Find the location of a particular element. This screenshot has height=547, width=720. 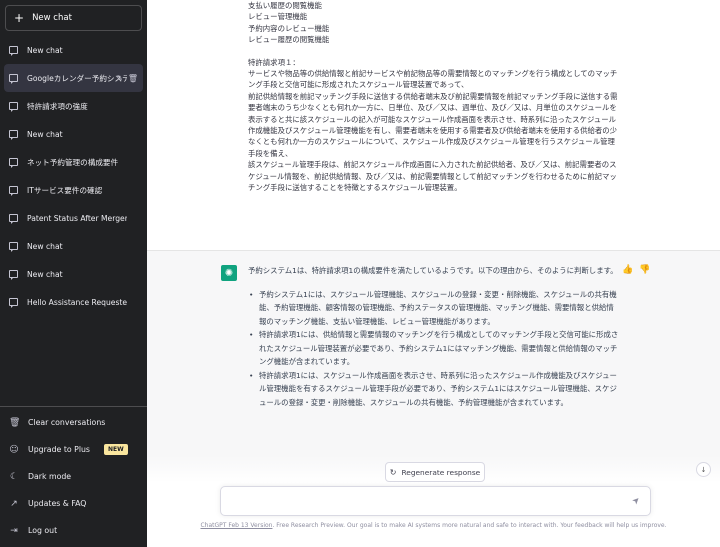

sidebar-chat-item: Googleカレンダー予約システ ✎ 🗑 is located at coordinates (73, 78).